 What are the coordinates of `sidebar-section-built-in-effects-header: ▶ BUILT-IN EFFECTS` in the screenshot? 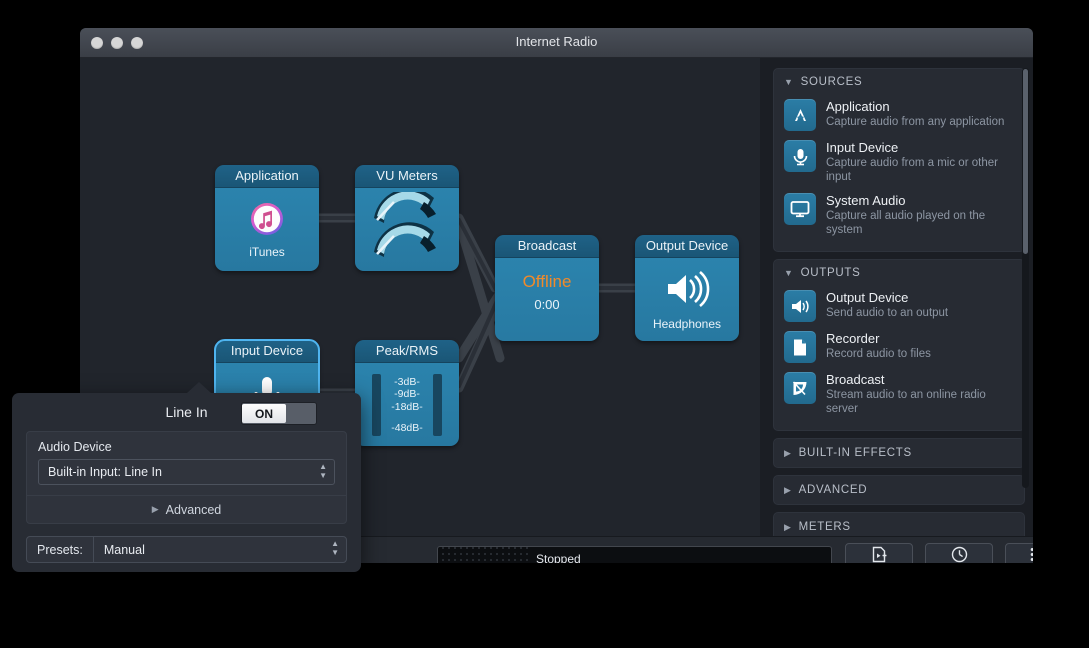 It's located at (899, 453).